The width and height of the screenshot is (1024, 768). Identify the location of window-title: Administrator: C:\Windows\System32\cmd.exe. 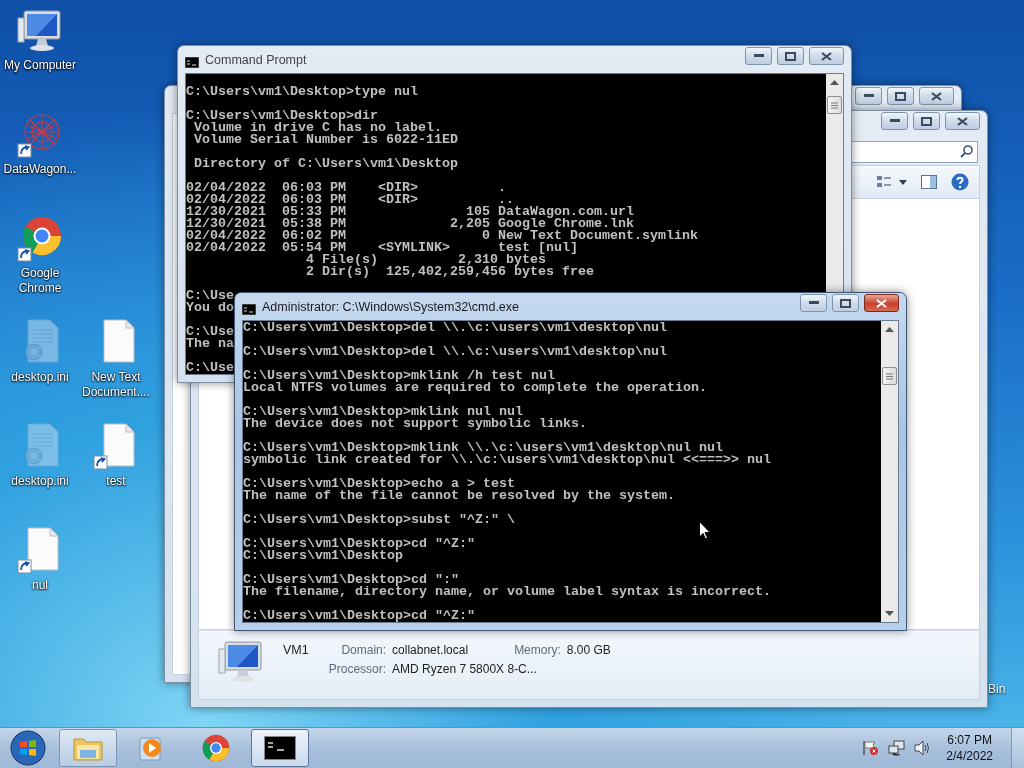
(391, 307).